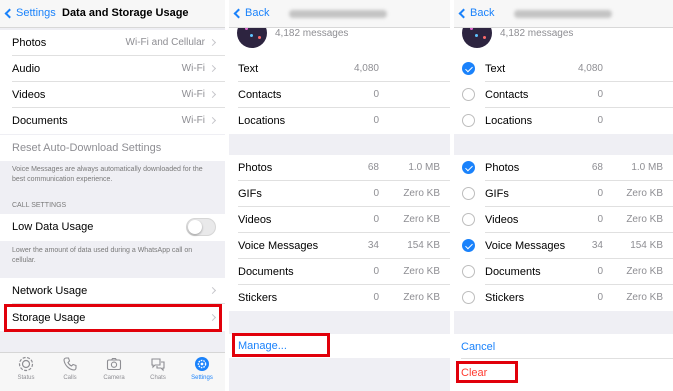  I want to click on item-count: 34, so click(597, 245).